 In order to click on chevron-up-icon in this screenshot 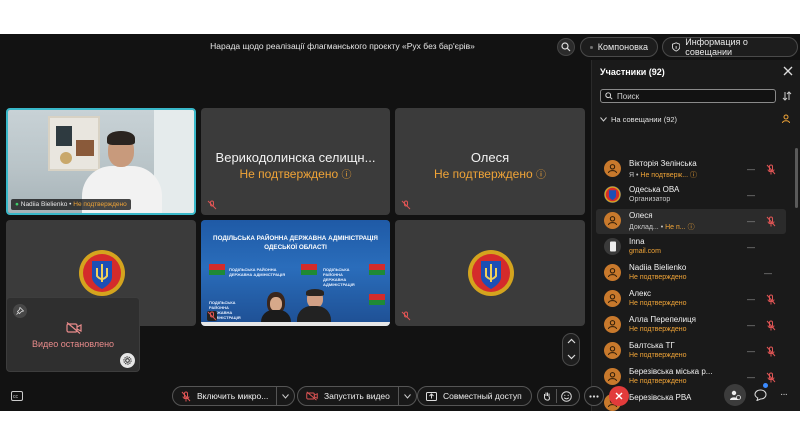, I will do `click(571, 341)`.